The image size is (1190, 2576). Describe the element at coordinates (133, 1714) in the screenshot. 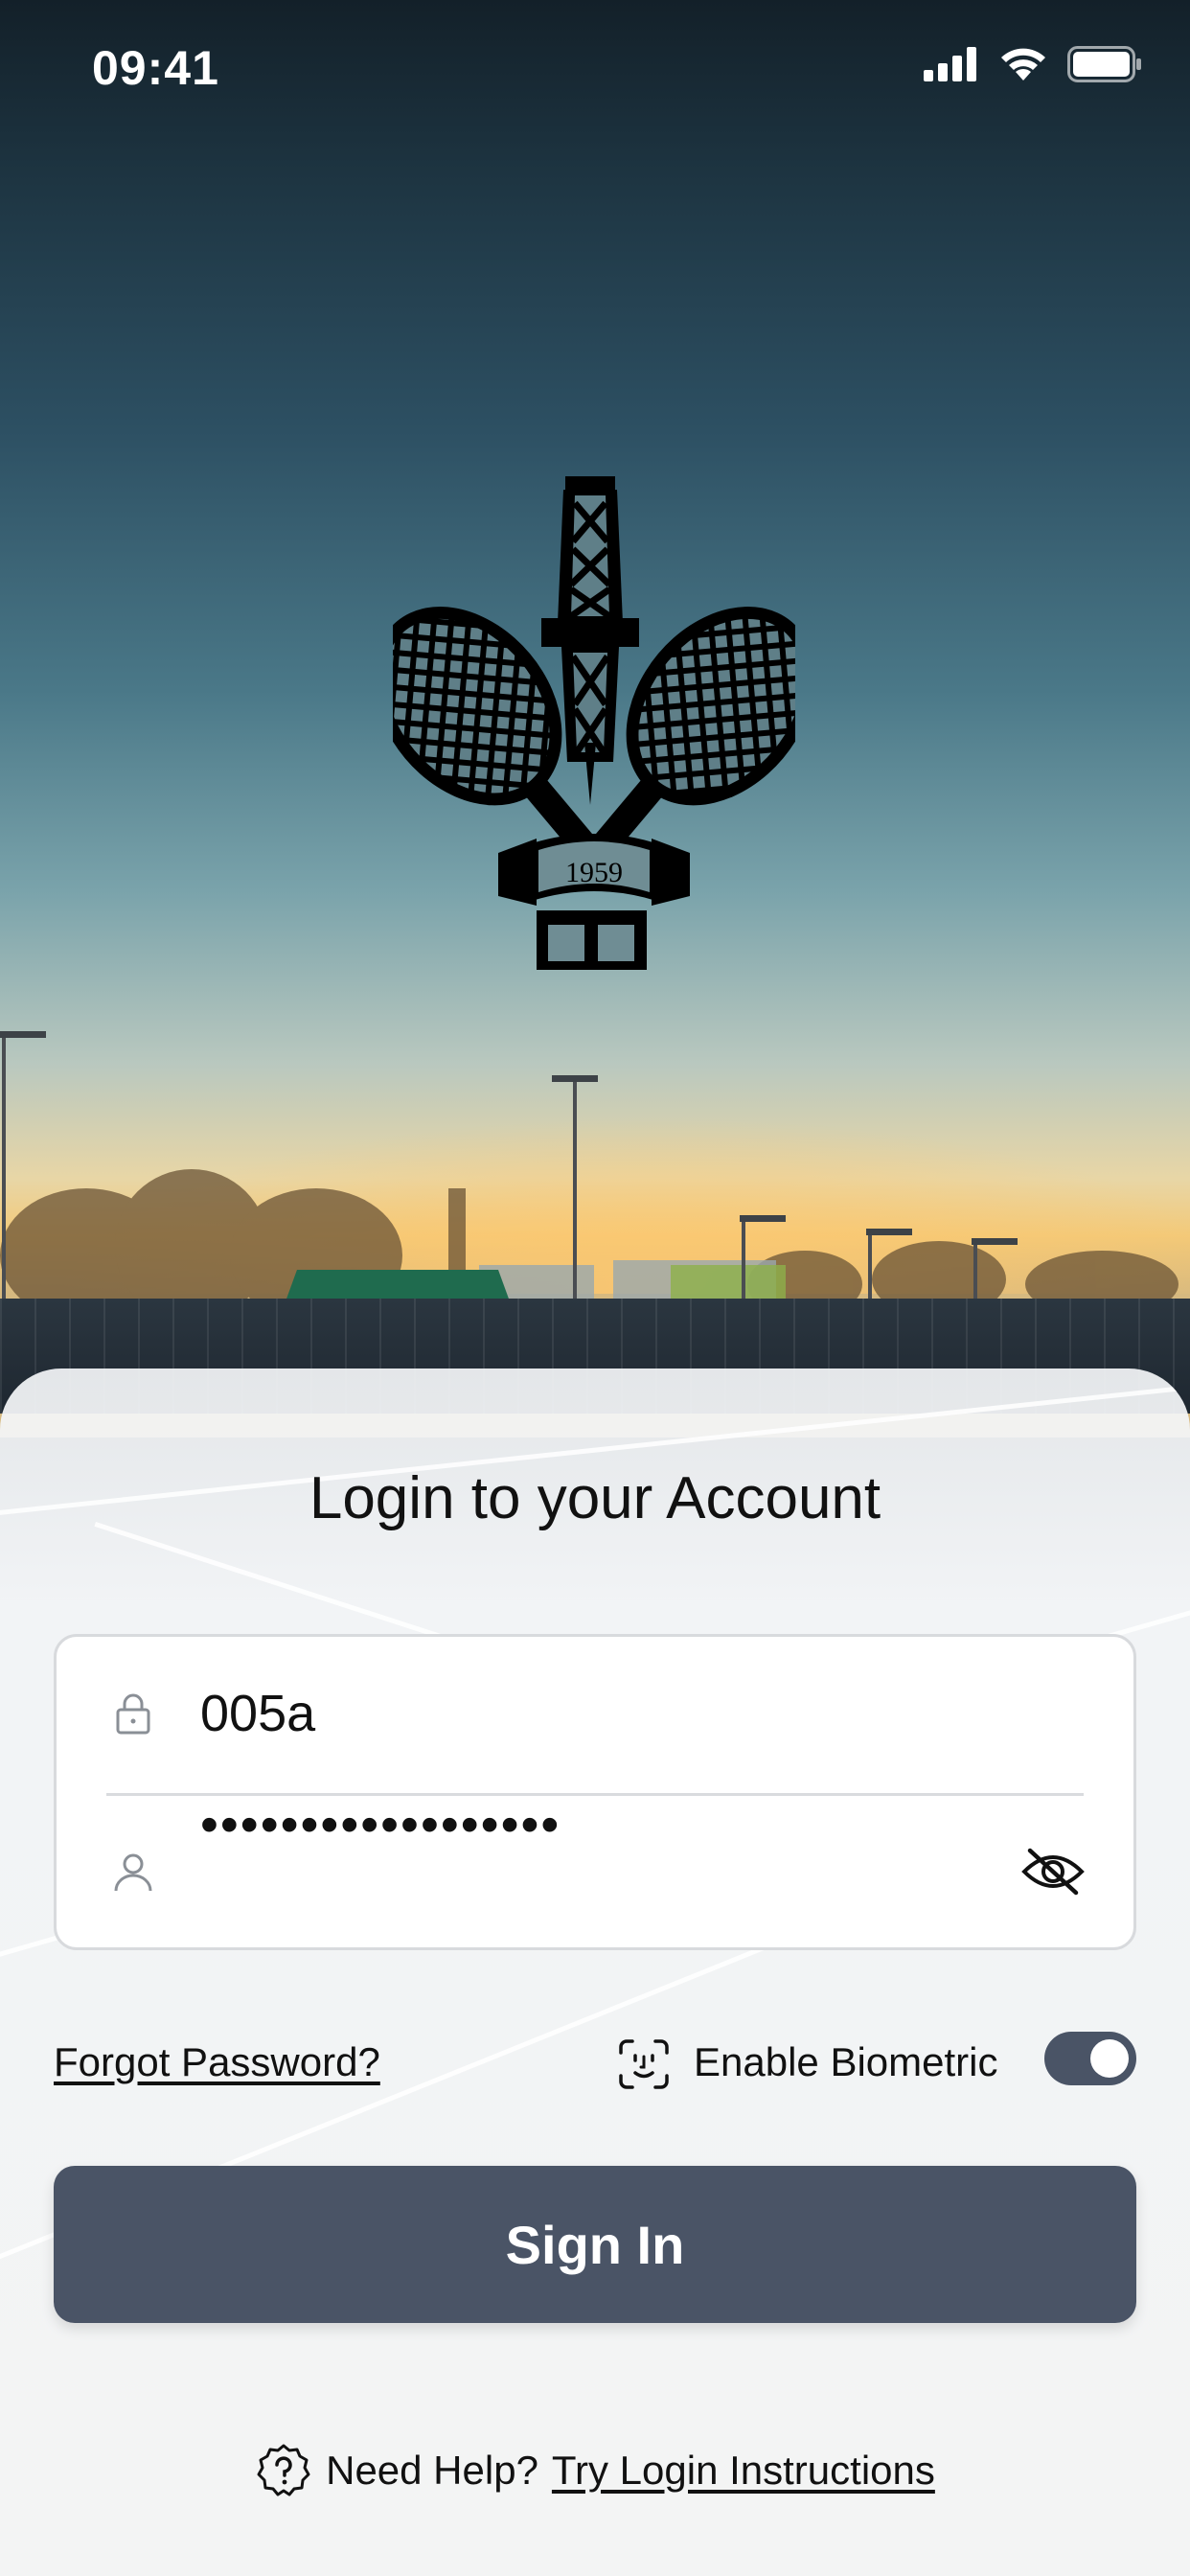

I see `lock-icon` at that location.